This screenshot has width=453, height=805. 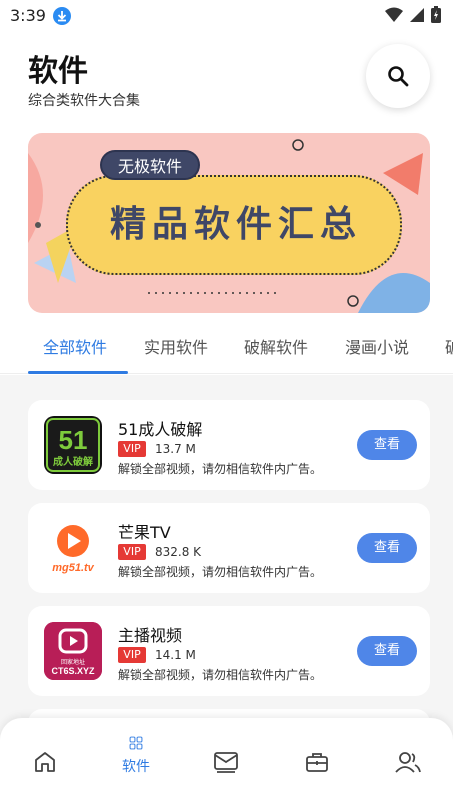 I want to click on nav-messages, so click(x=226, y=770).